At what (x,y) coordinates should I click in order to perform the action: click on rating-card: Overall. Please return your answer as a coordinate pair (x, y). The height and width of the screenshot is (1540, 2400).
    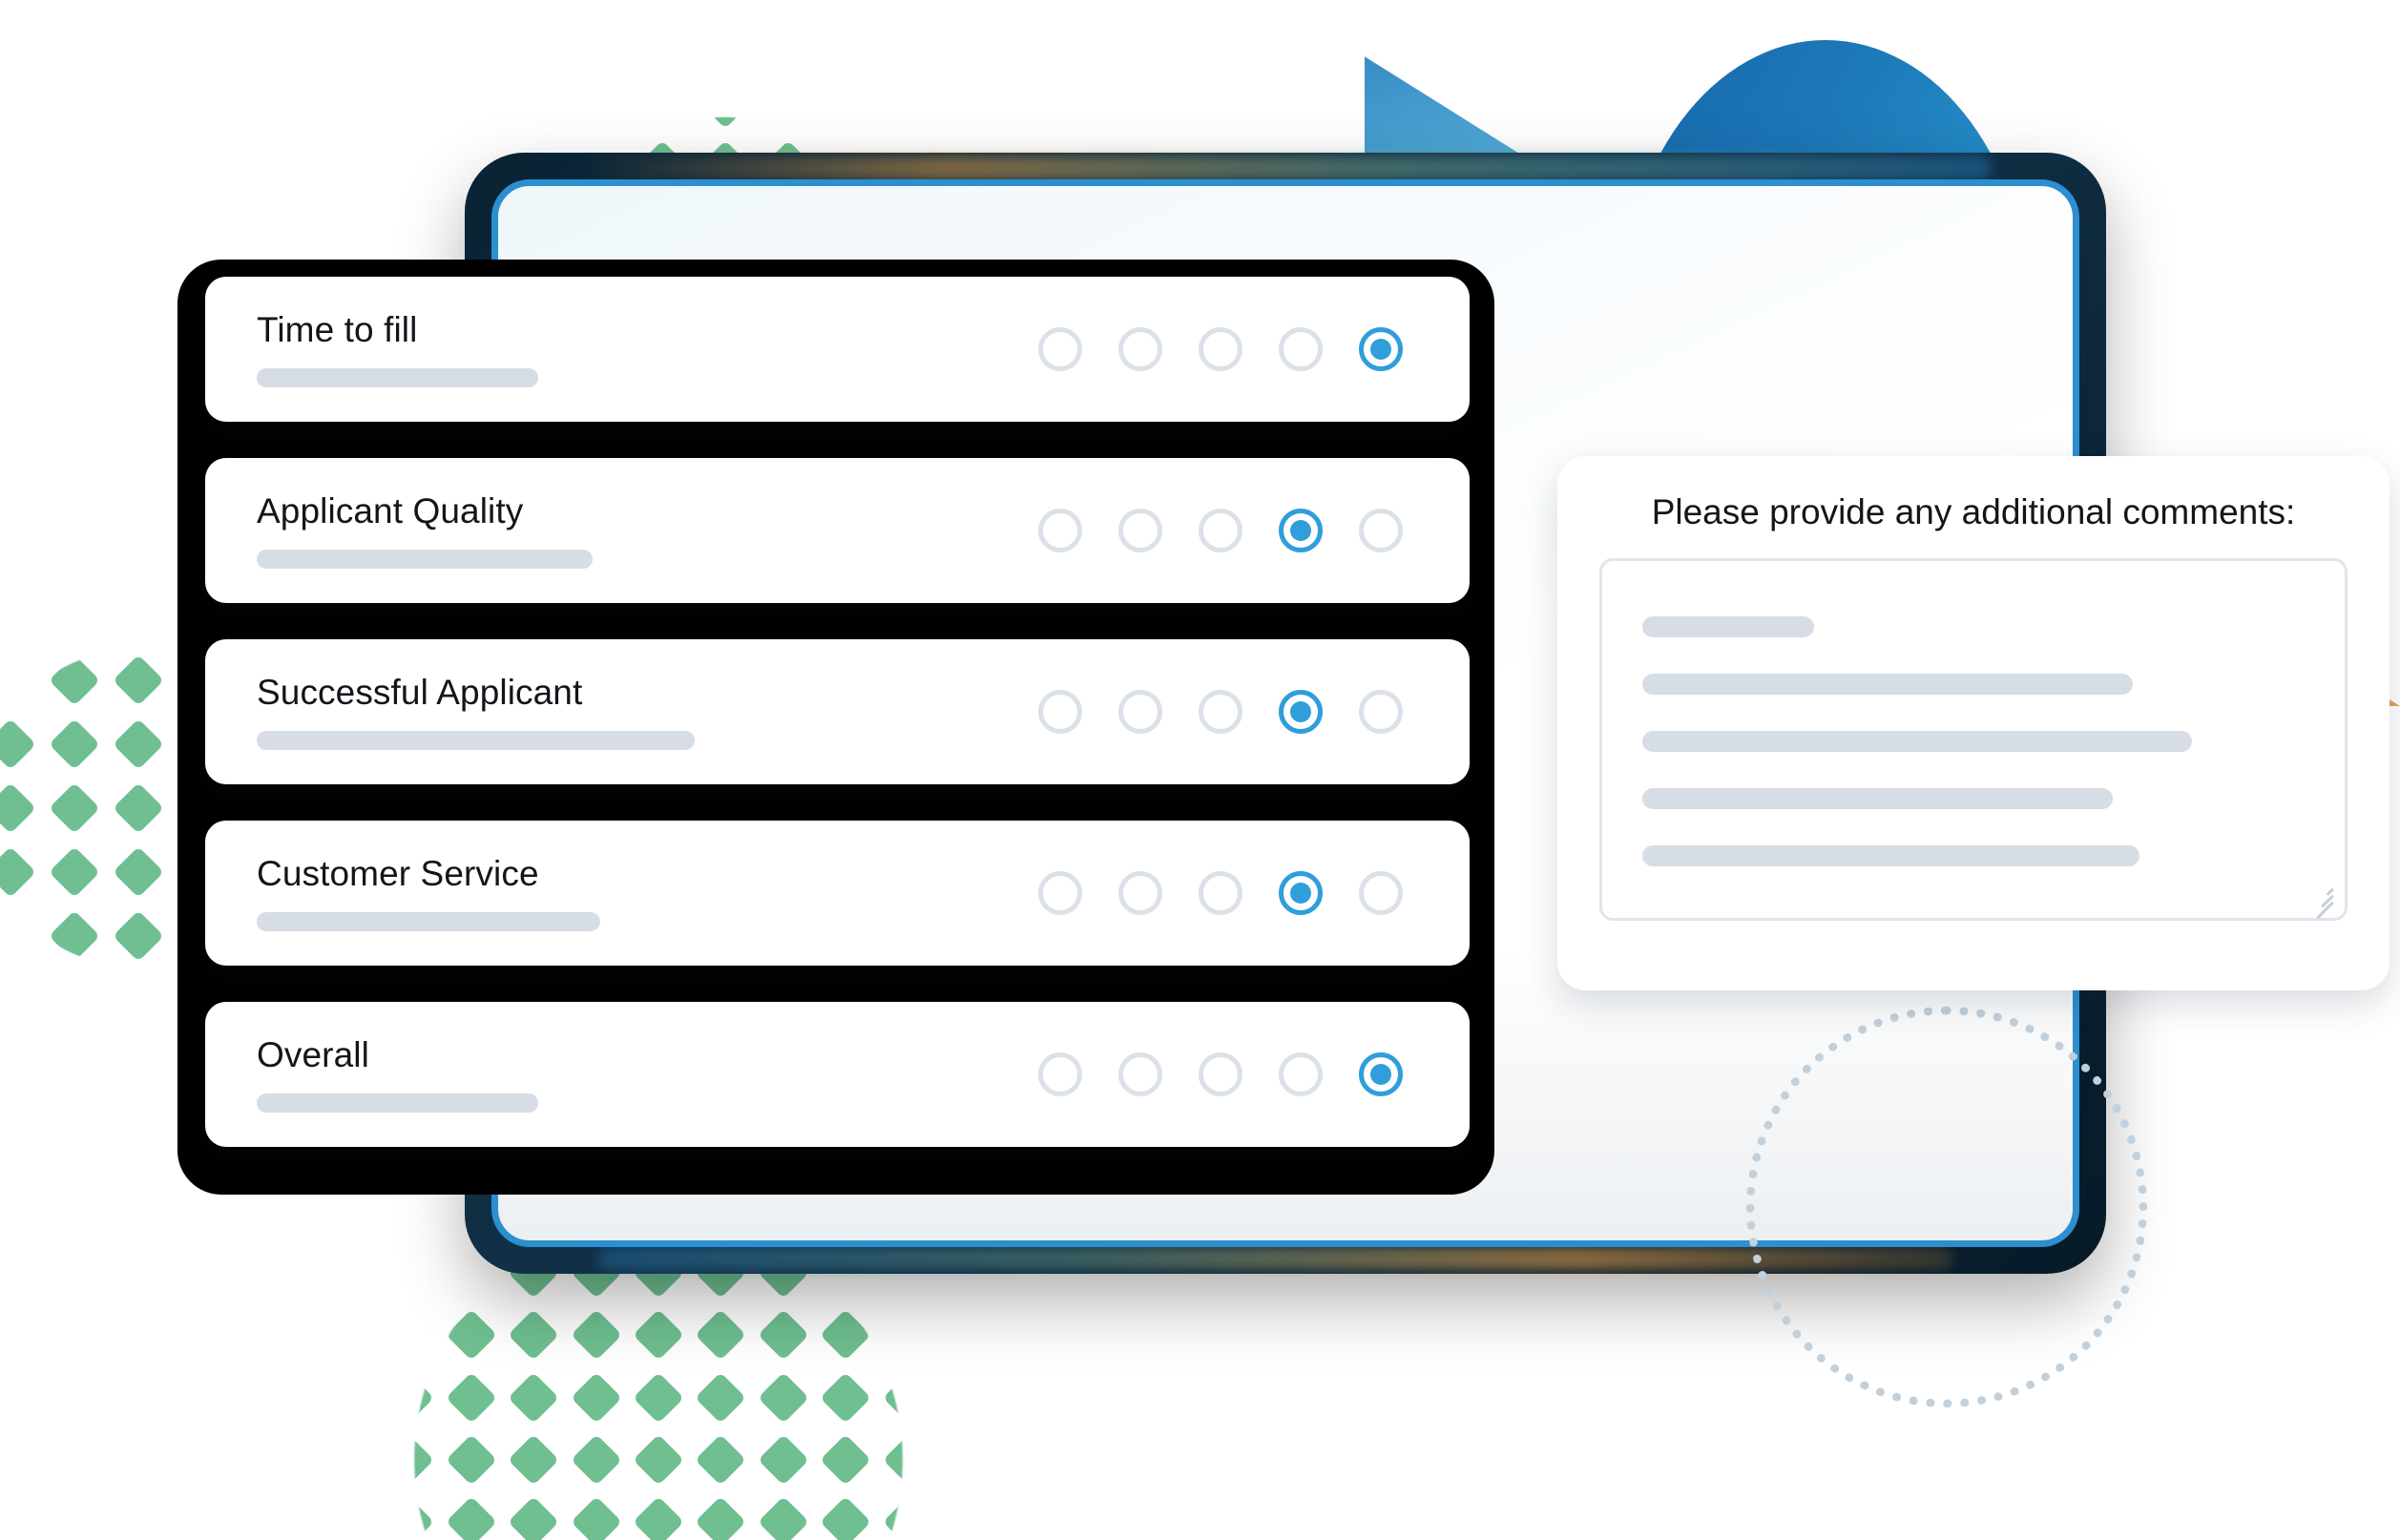
    Looking at the image, I should click on (837, 1075).